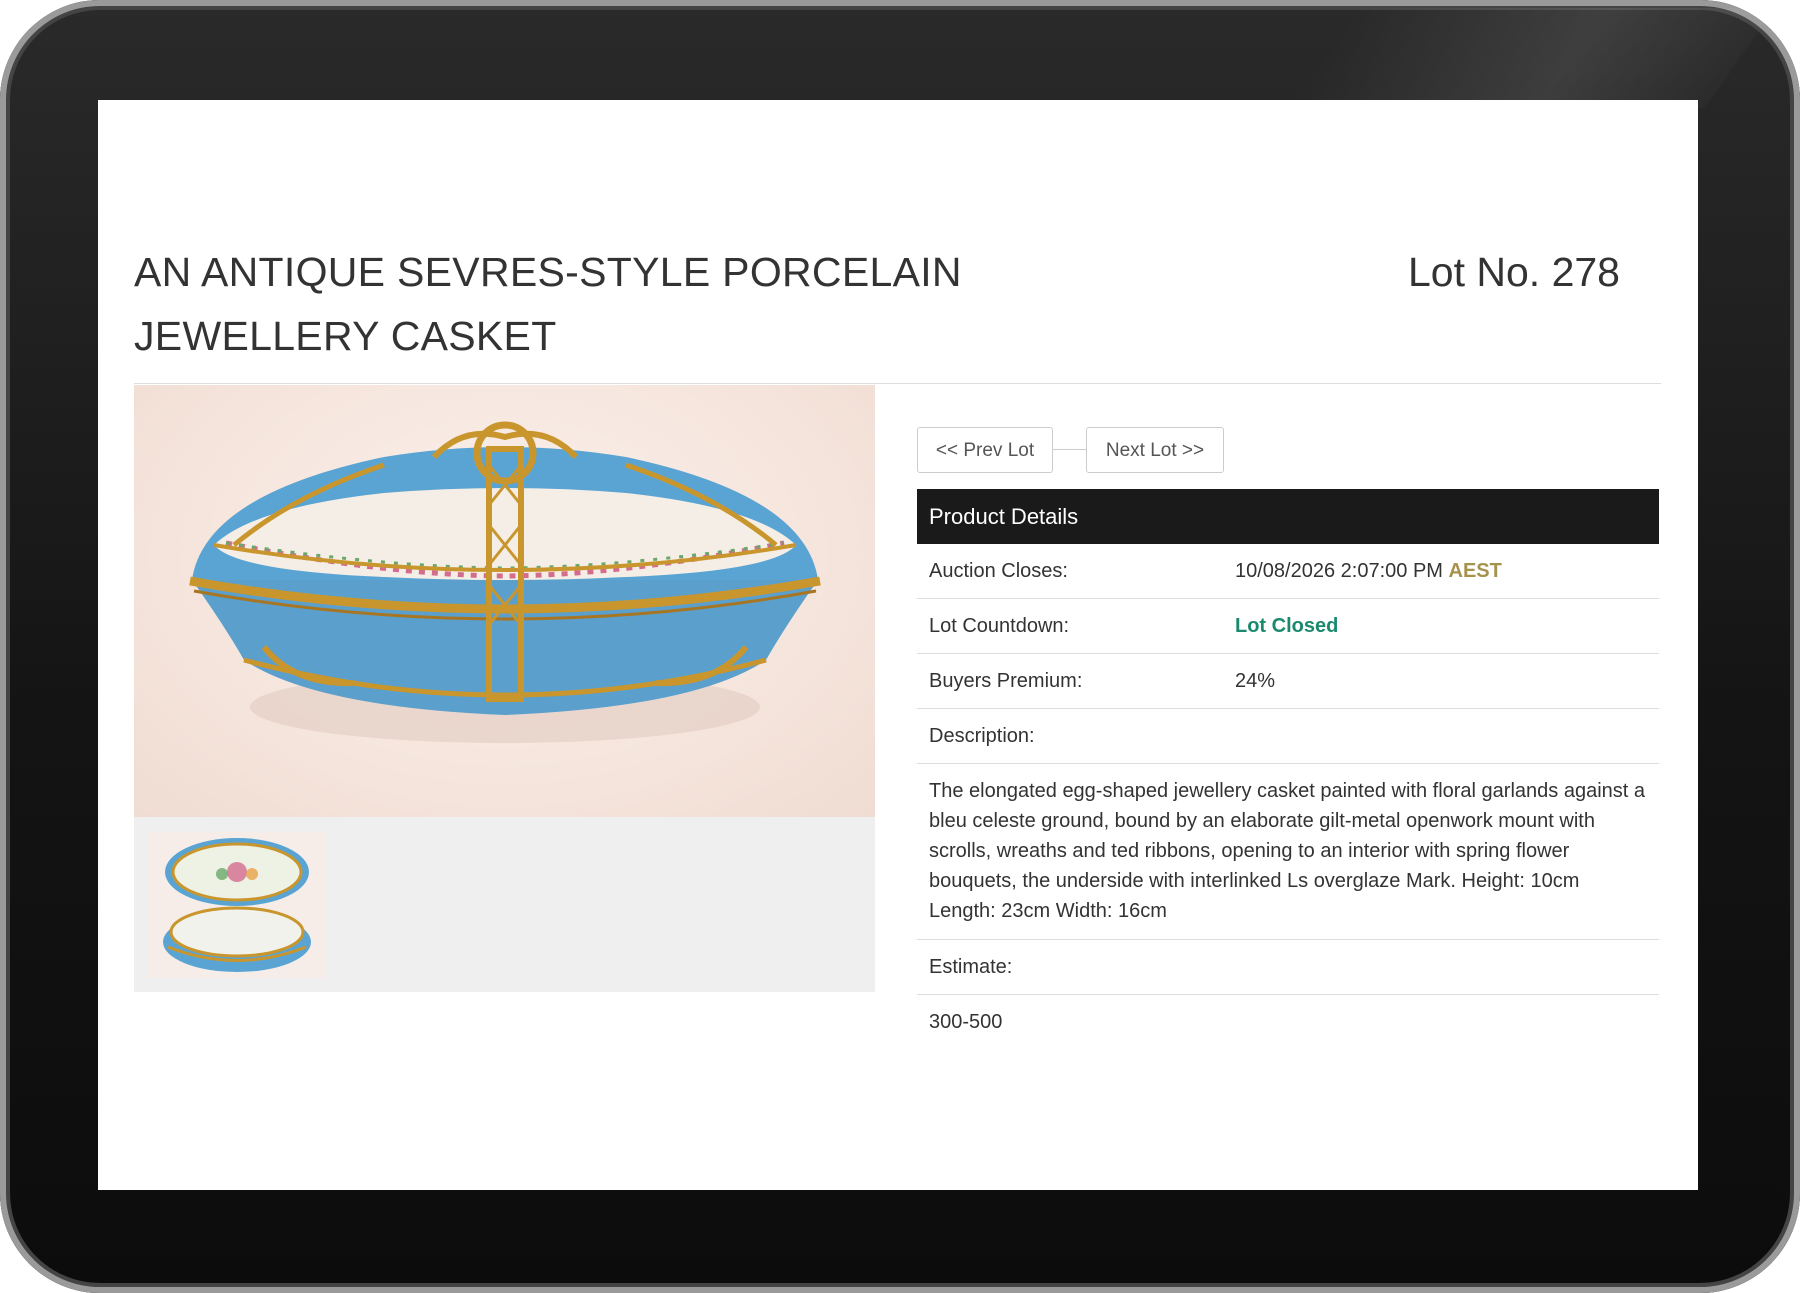 The height and width of the screenshot is (1293, 1800). I want to click on estimate-label-row: Estimate:, so click(1288, 967).